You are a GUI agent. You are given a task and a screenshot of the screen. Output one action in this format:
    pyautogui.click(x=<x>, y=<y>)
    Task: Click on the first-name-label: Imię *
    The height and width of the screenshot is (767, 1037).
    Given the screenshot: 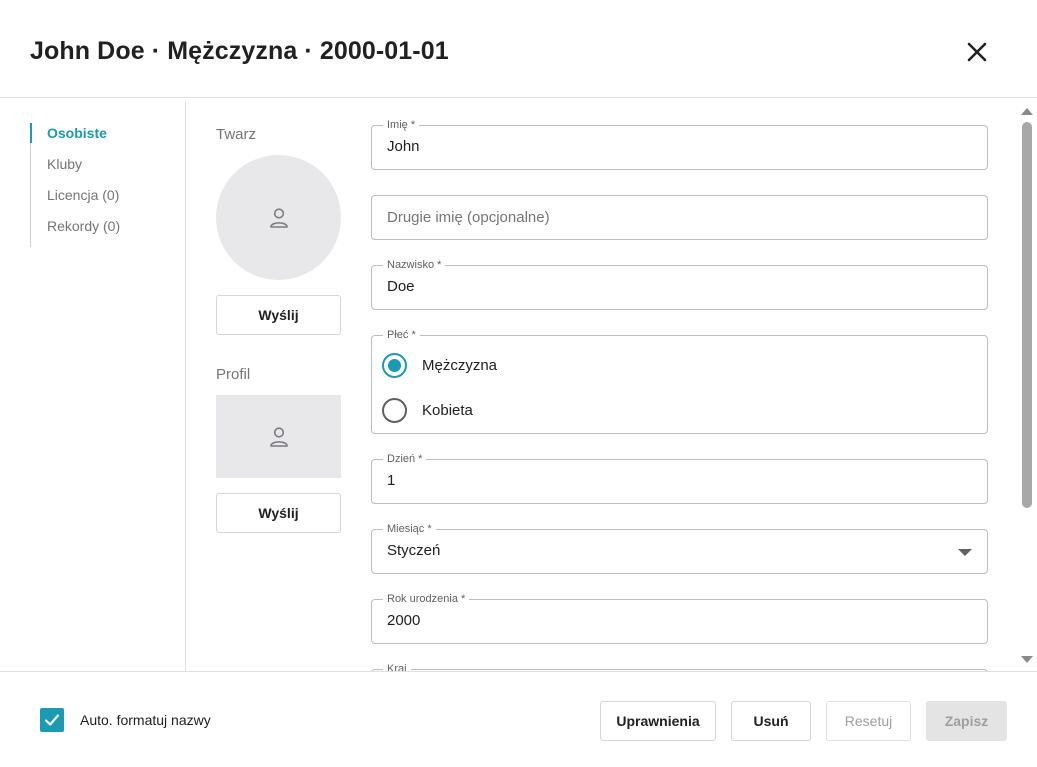 What is the action you would take?
    pyautogui.click(x=401, y=125)
    